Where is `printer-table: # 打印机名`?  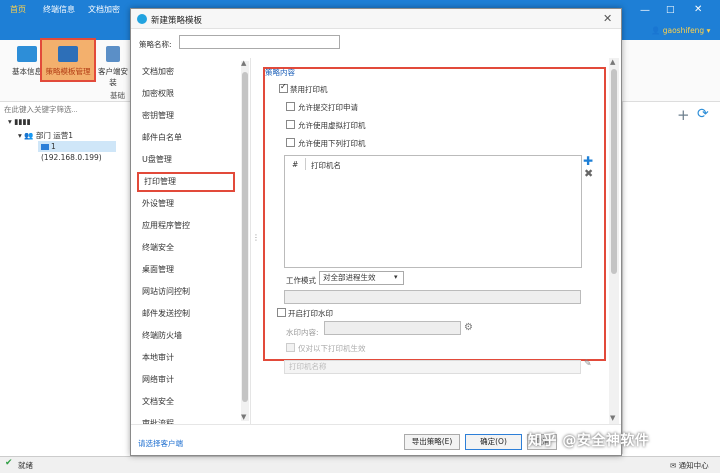 printer-table: # 打印机名 is located at coordinates (433, 211).